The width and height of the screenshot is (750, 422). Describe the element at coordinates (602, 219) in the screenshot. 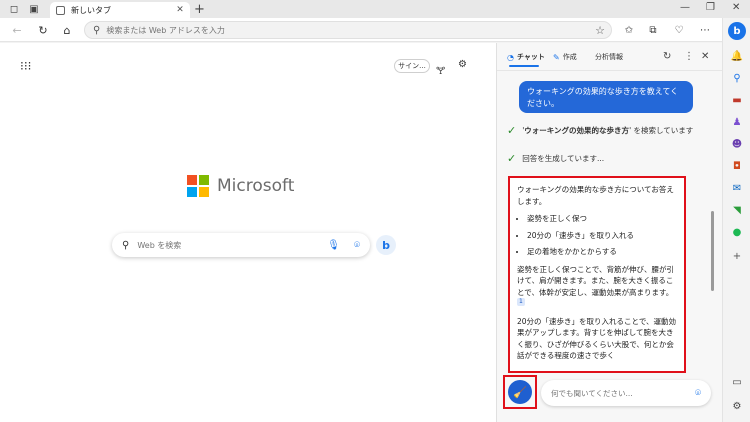

I see `list-item: 姿勢を正しく保つ` at that location.